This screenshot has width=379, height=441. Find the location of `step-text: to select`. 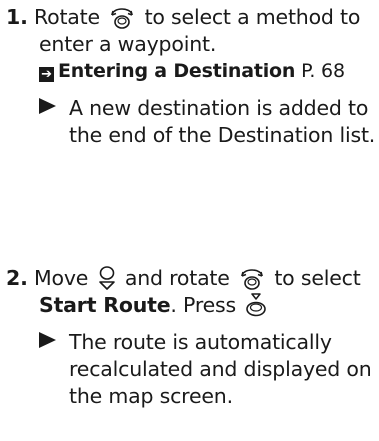

step-text: to select is located at coordinates (317, 278).